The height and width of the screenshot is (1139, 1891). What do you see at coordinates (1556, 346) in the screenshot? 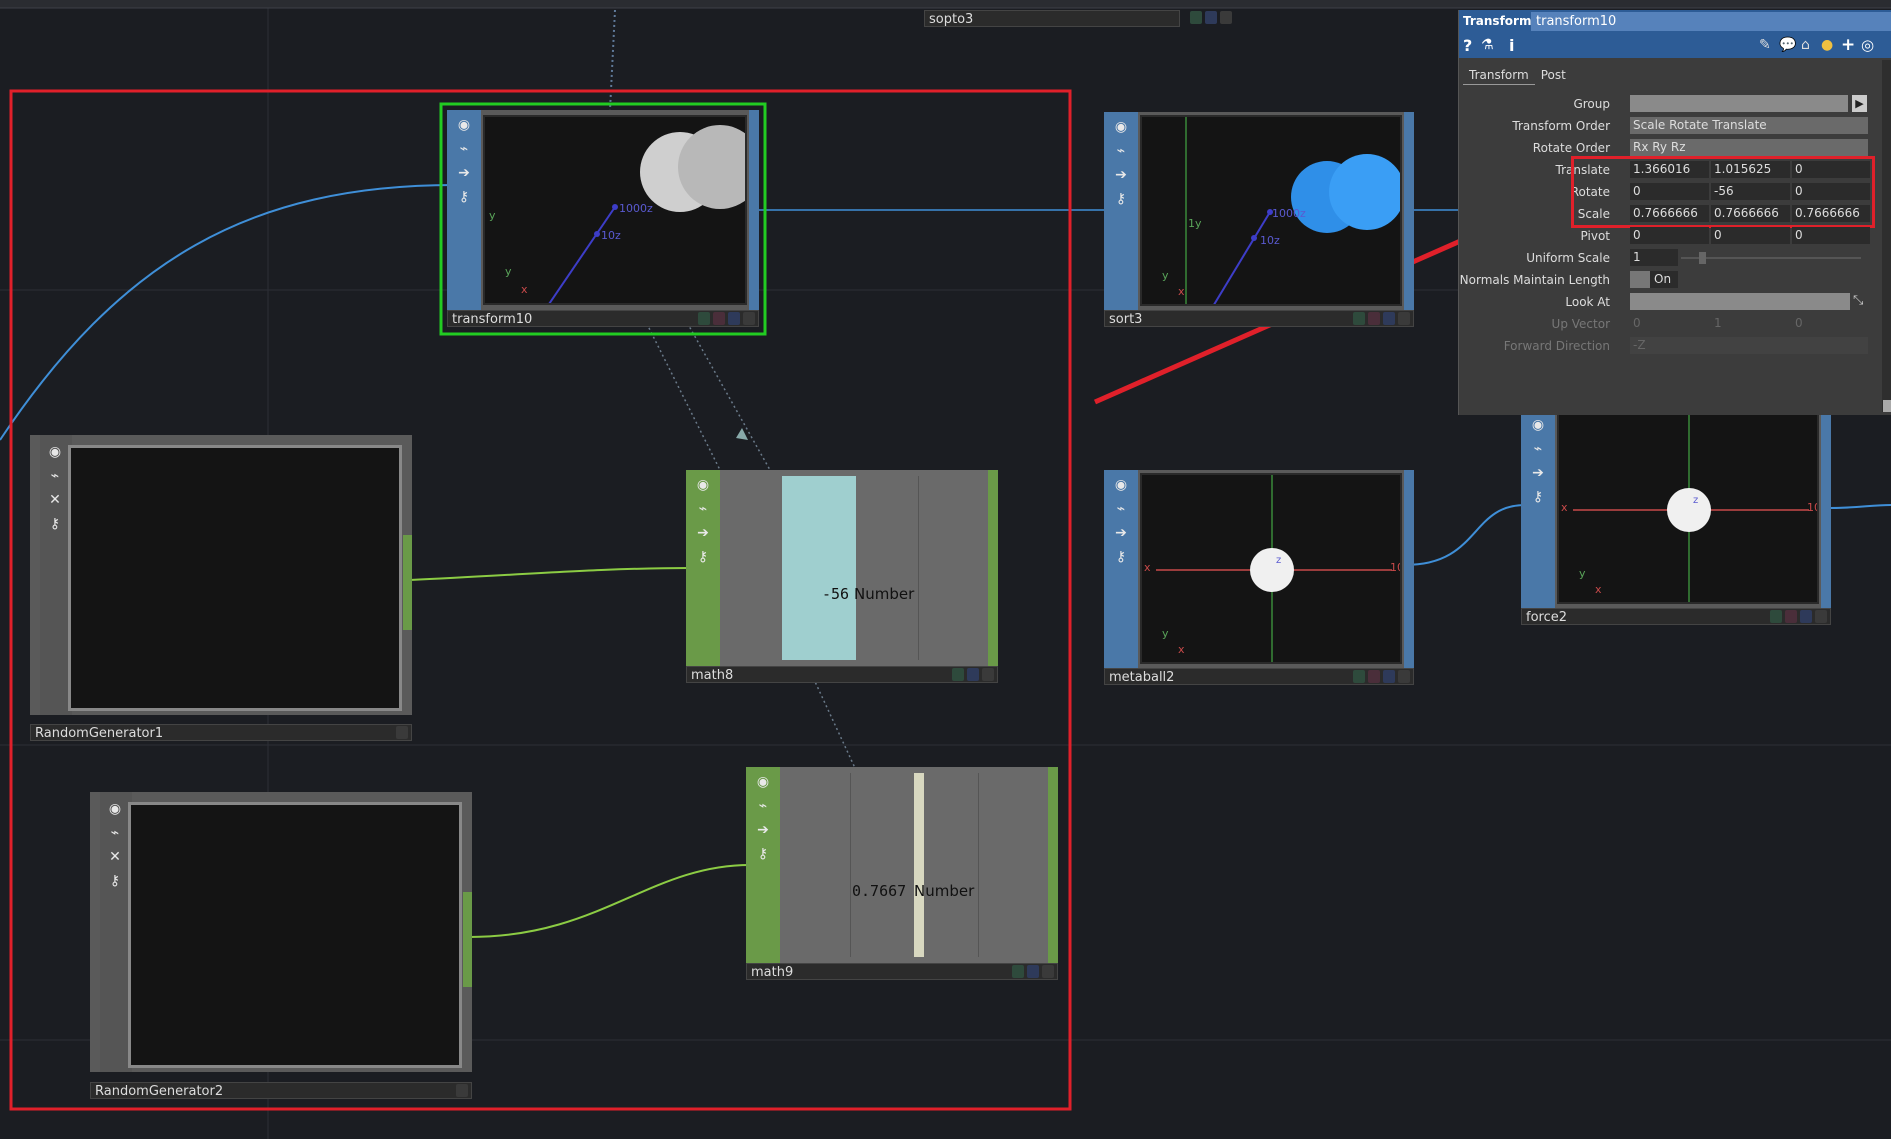
I see `param-label: Forward Direction` at bounding box center [1556, 346].